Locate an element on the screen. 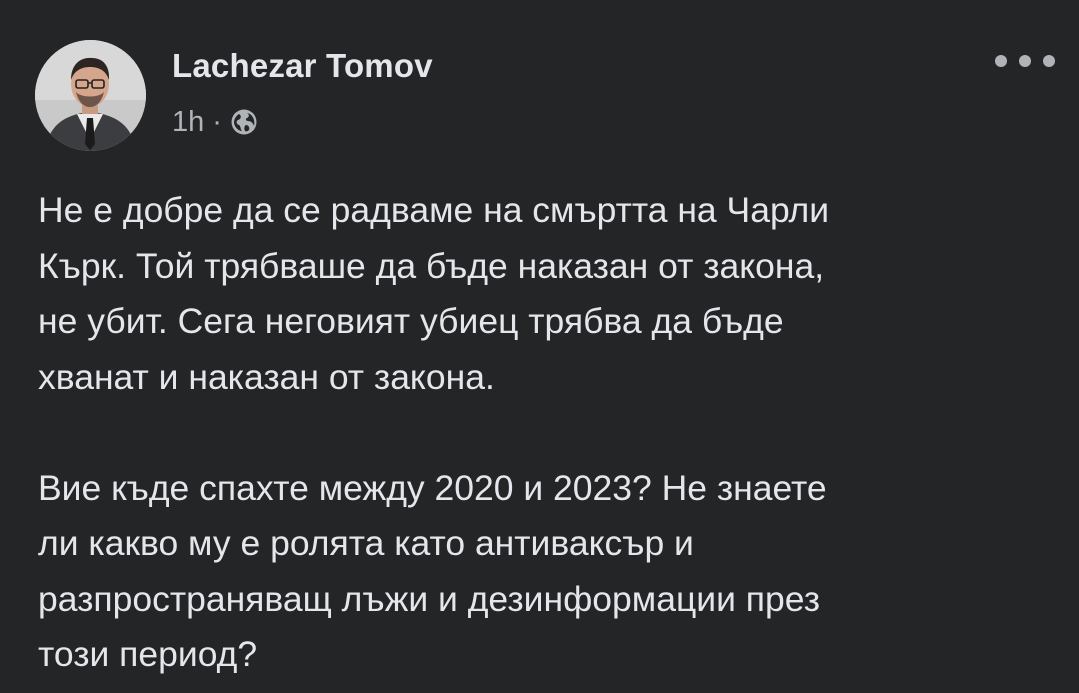  post-timestamp: 1h is located at coordinates (188, 122).